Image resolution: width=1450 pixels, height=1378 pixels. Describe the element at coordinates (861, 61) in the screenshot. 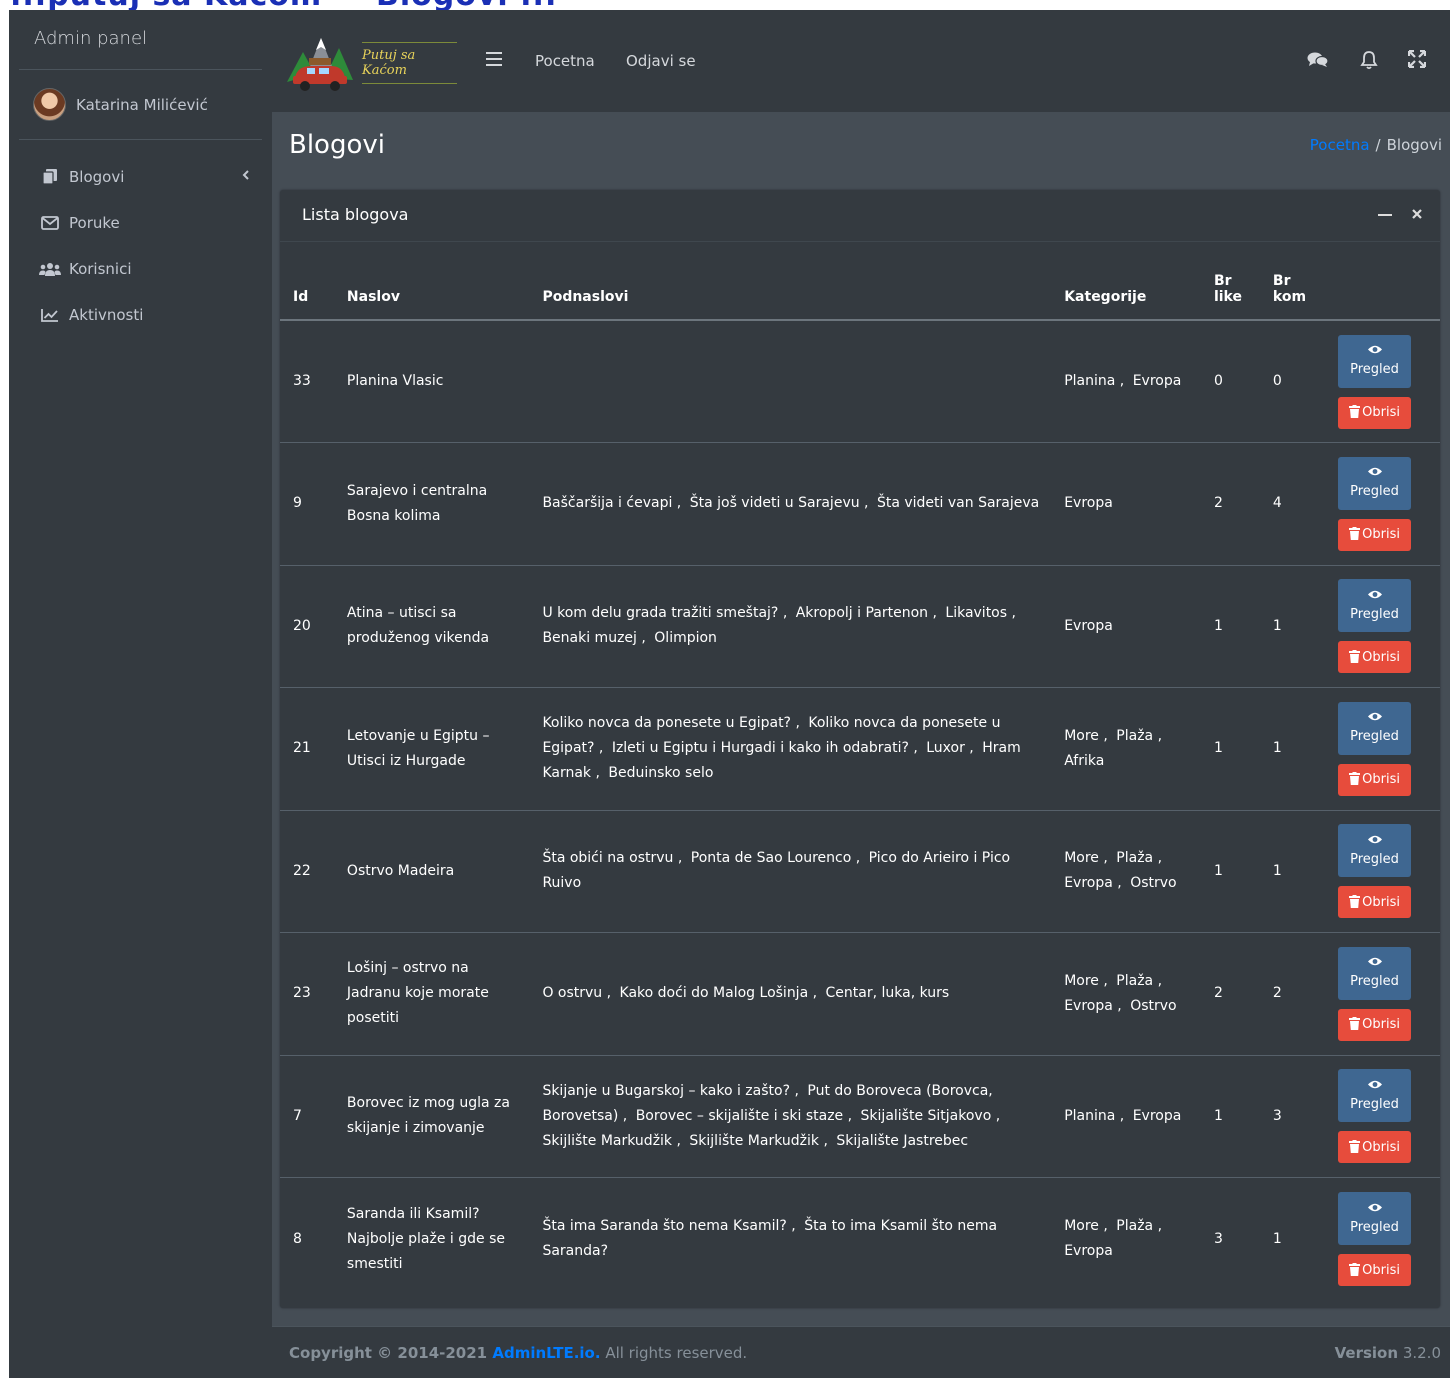

I see `top-navbar: Putuj sa Kaćom Pocetna Odjavi se` at that location.